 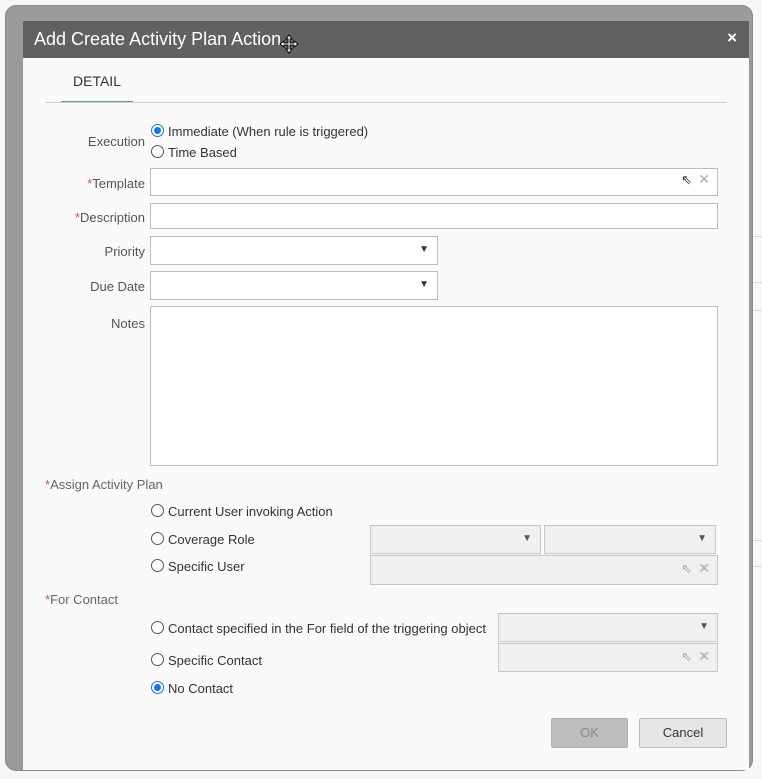 What do you see at coordinates (157, 659) in the screenshot?
I see `radio-specific-contact` at bounding box center [157, 659].